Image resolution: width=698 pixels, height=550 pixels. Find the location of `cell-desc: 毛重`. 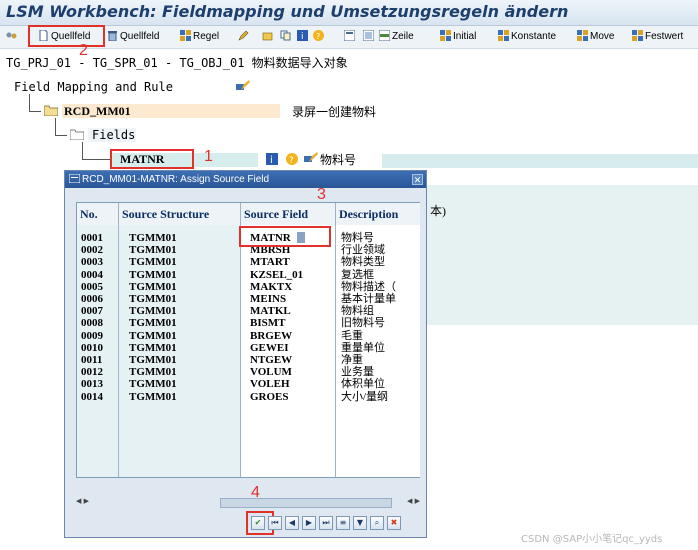

cell-desc: 毛重 is located at coordinates (352, 335).